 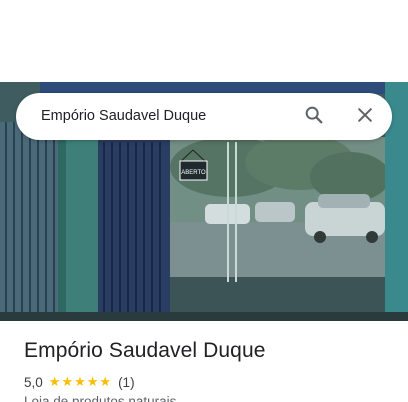 I want to click on search-button, so click(x=314, y=117).